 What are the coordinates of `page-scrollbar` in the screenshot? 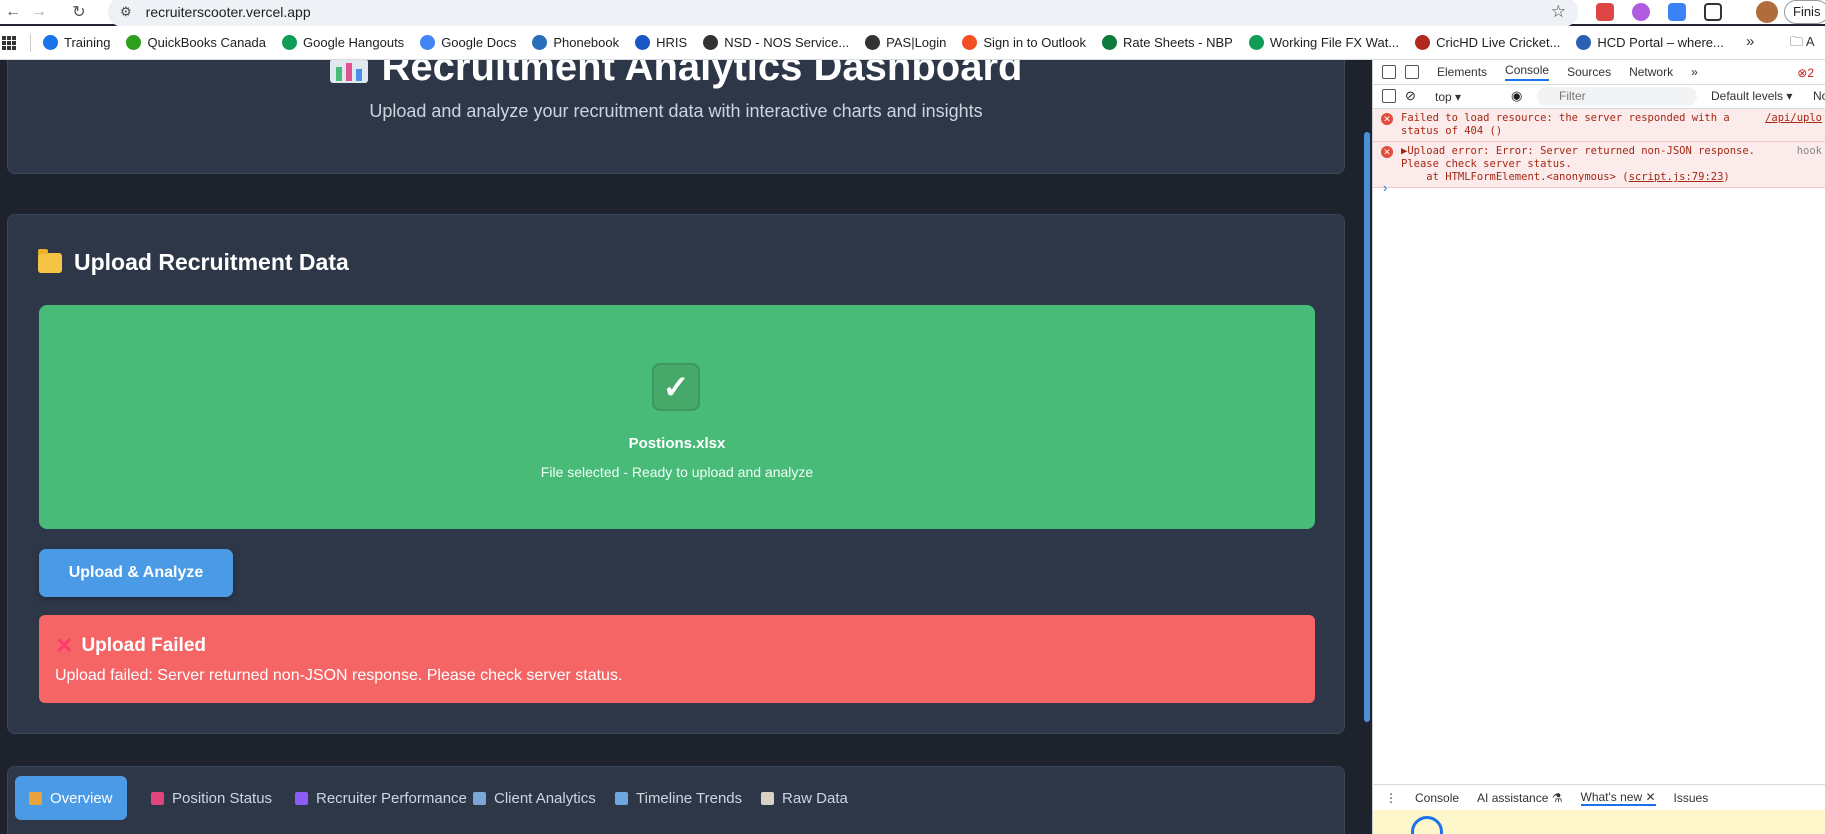 It's located at (1367, 447).